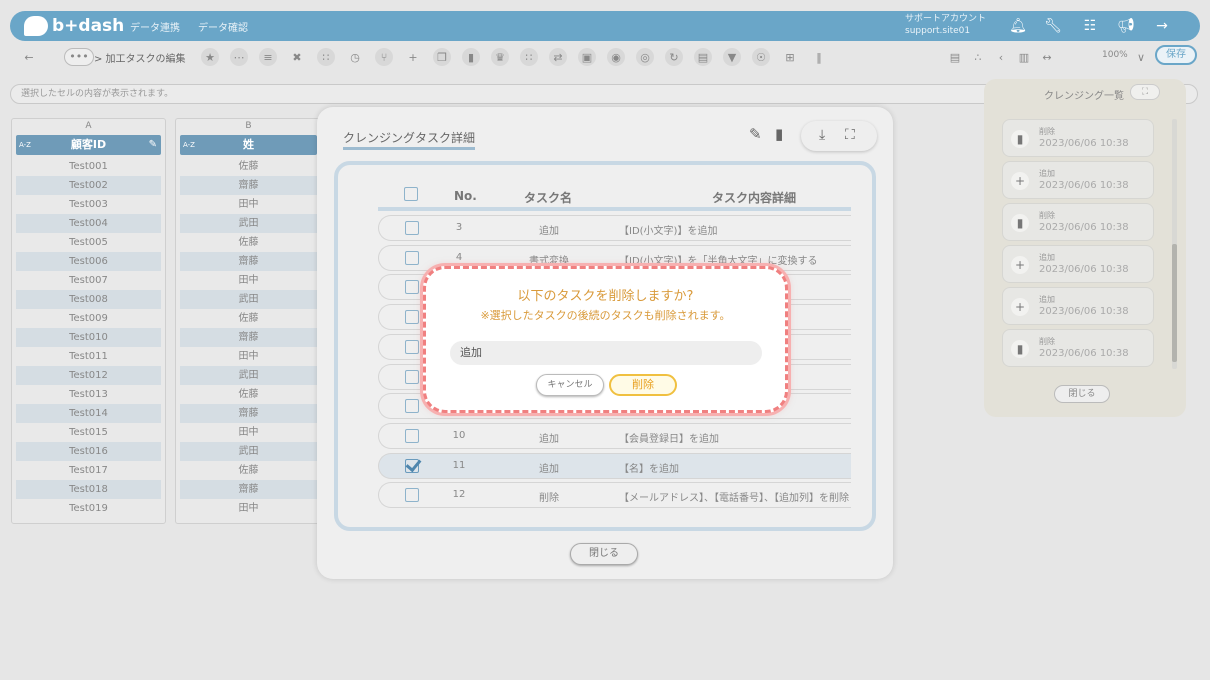 Image resolution: width=1210 pixels, height=680 pixels. I want to click on refresh-icon: ↻, so click(674, 57).